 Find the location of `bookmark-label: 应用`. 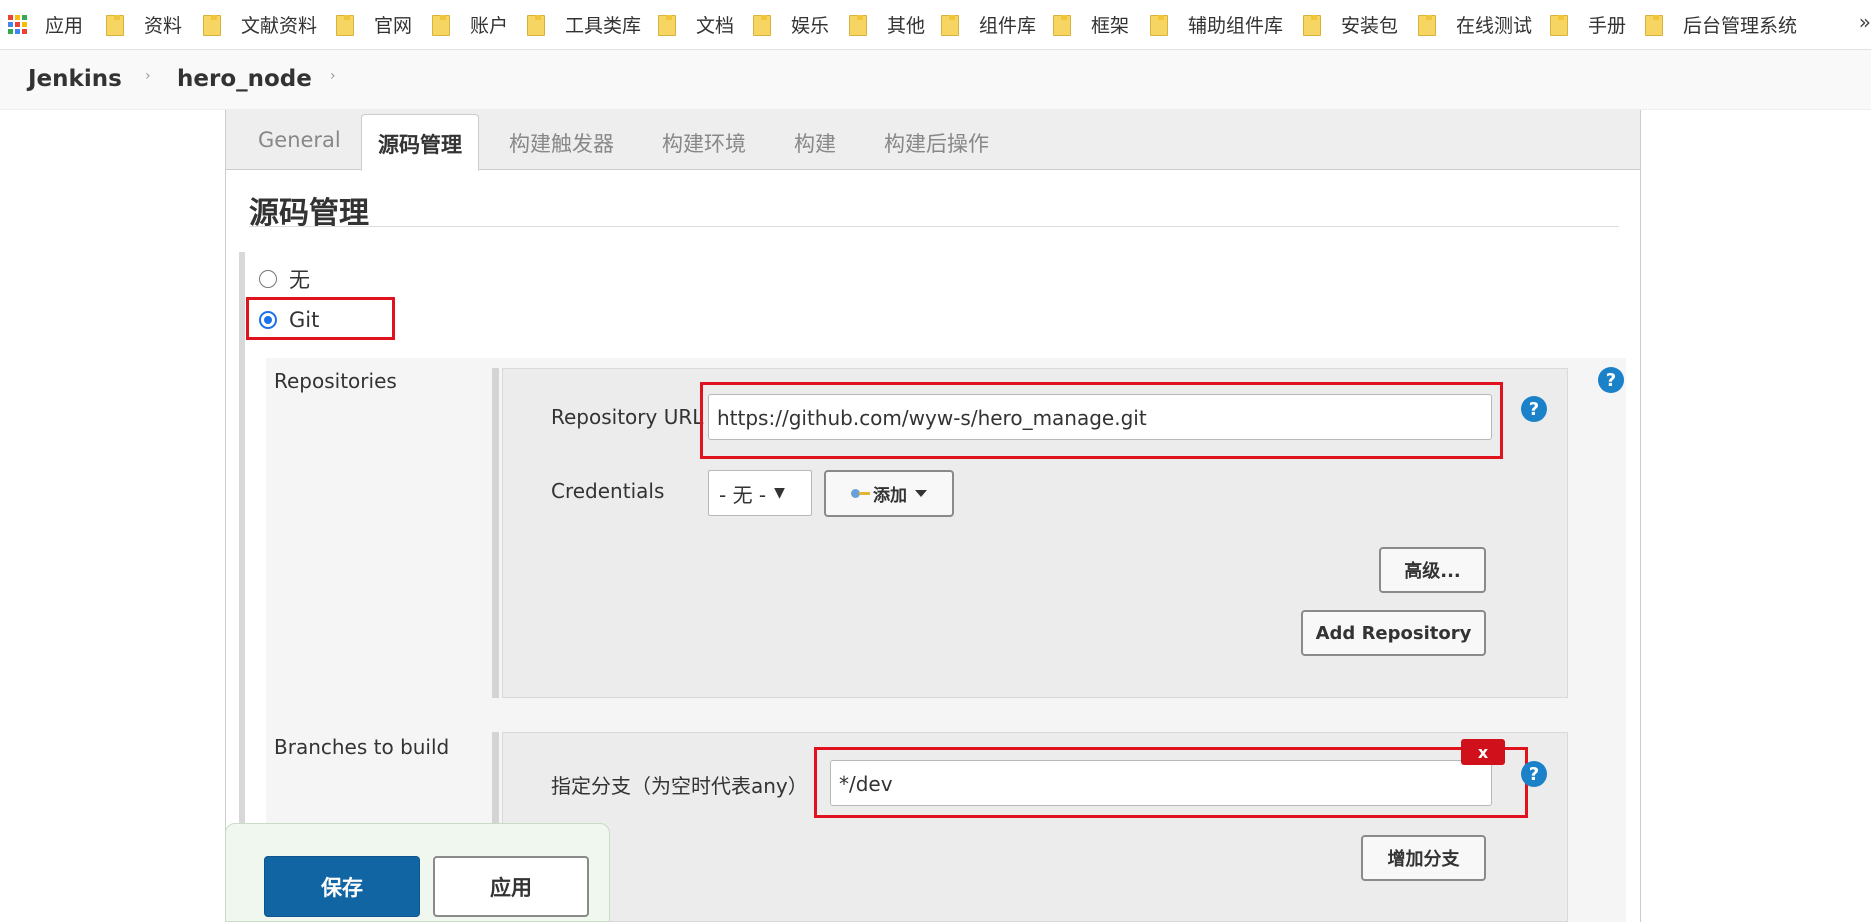

bookmark-label: 应用 is located at coordinates (64, 25).